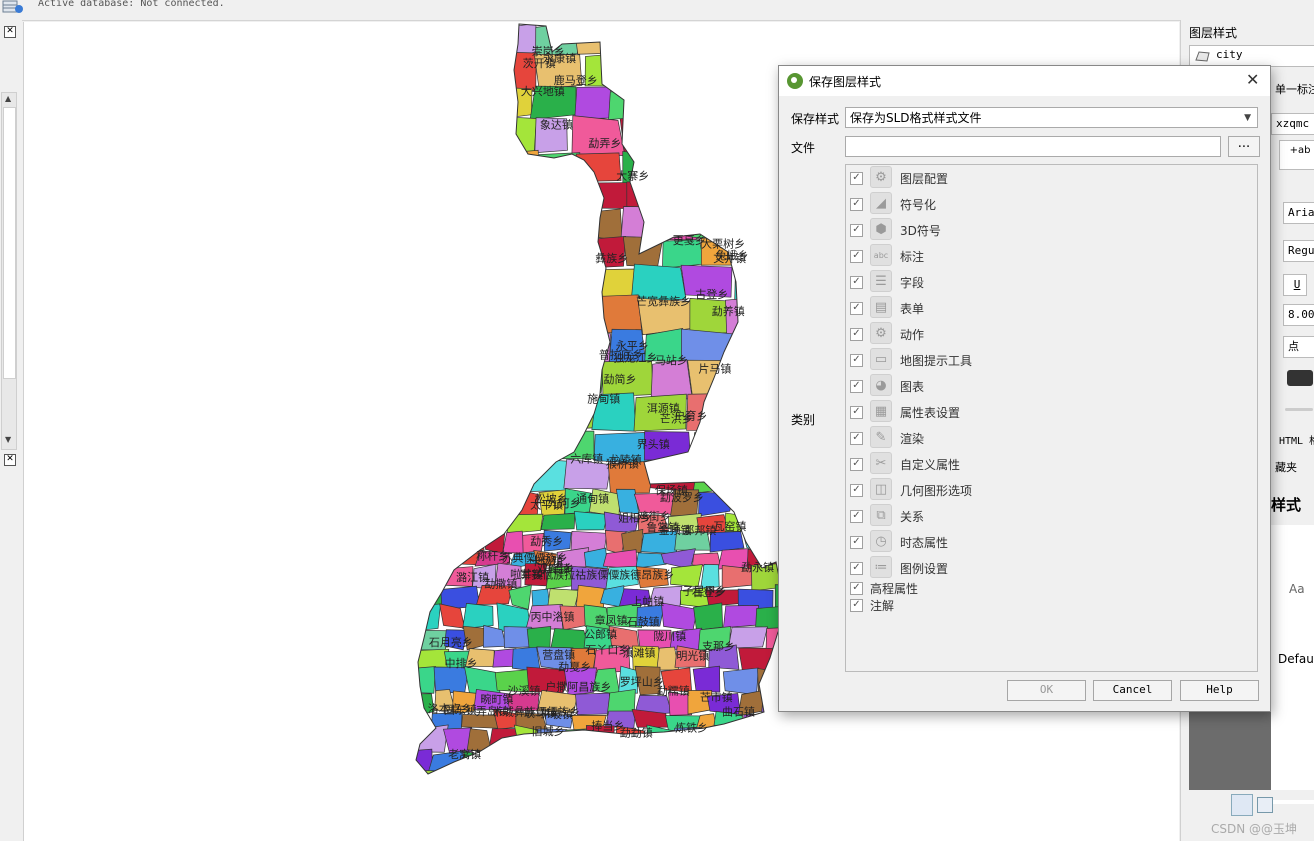  I want to click on status-bar: Active database: Not connected., so click(657, 10).